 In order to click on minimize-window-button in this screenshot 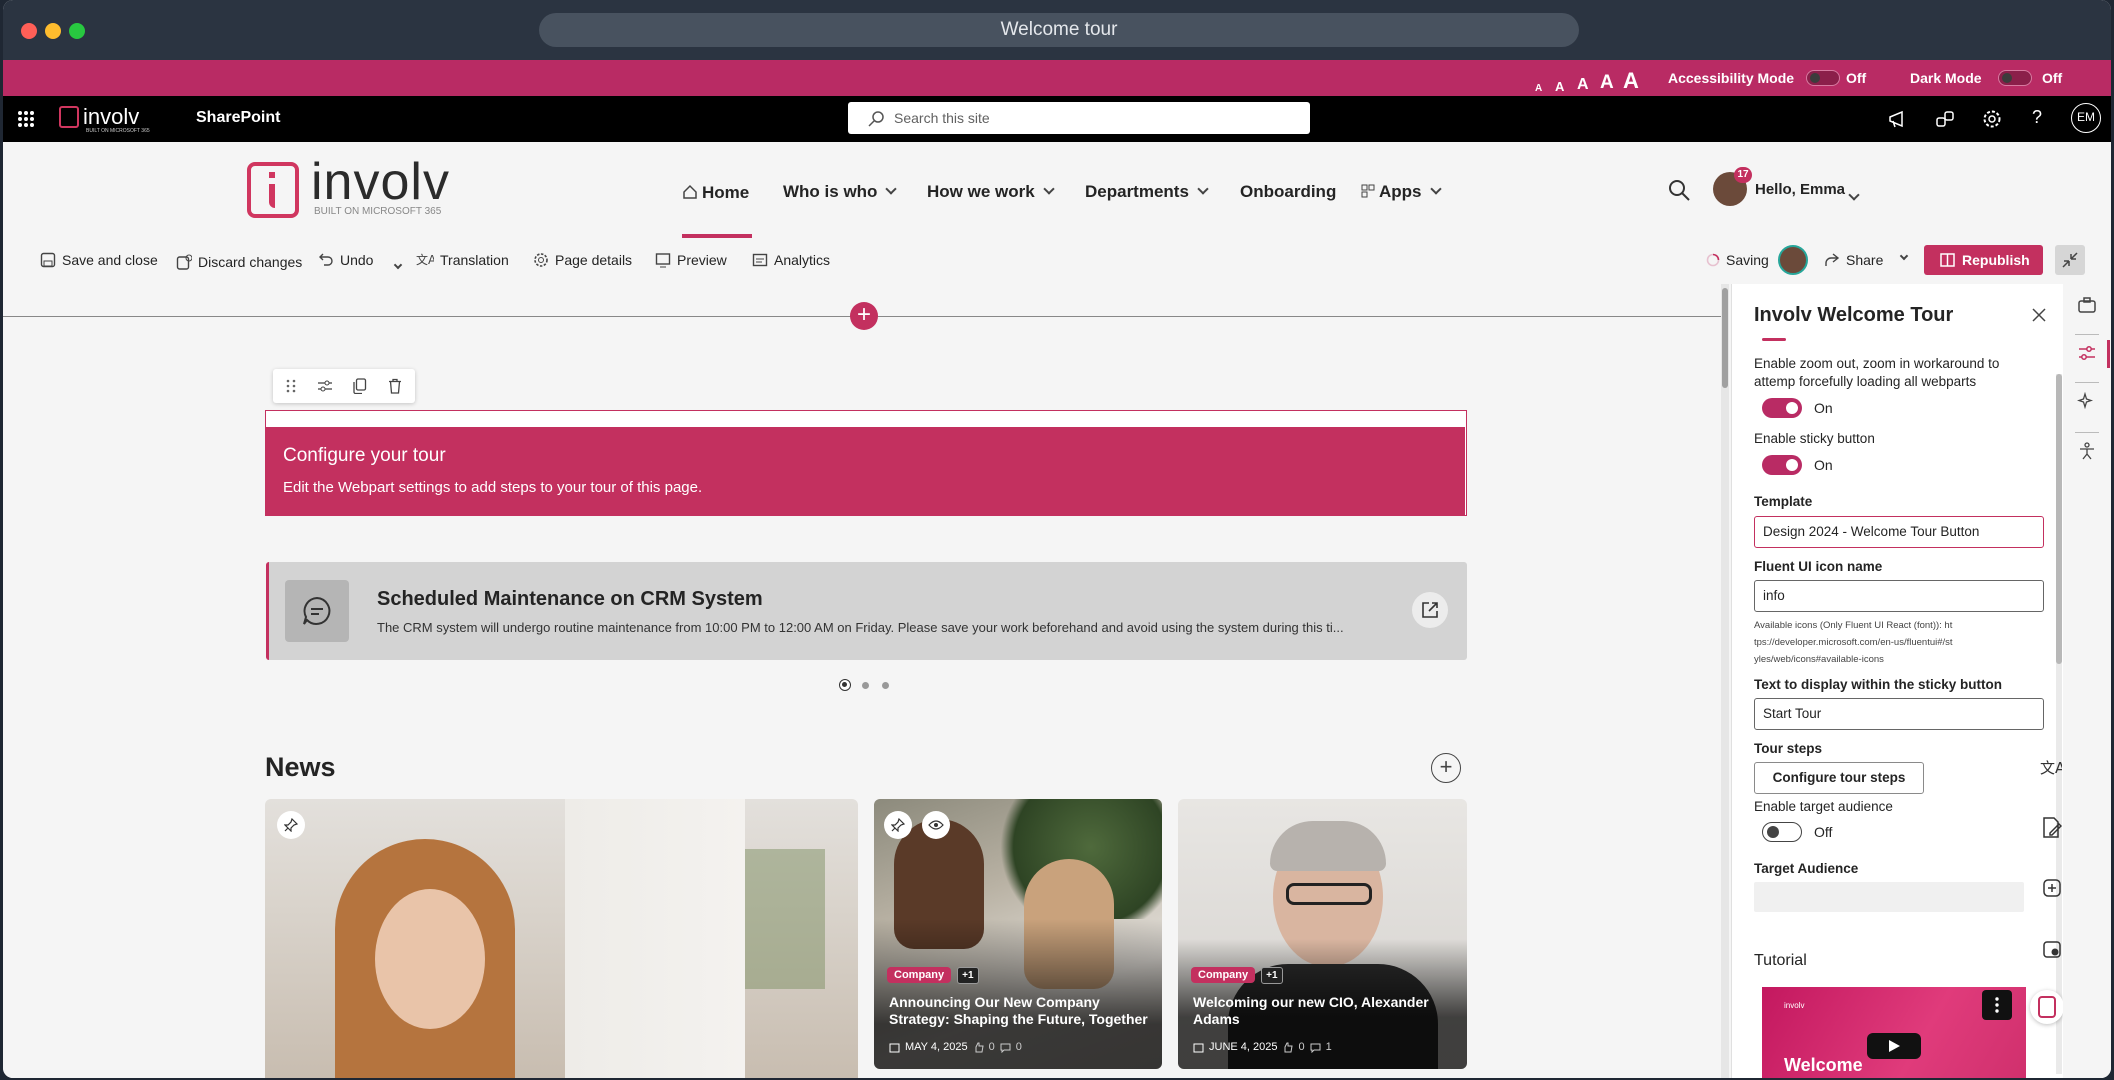, I will do `click(53, 31)`.